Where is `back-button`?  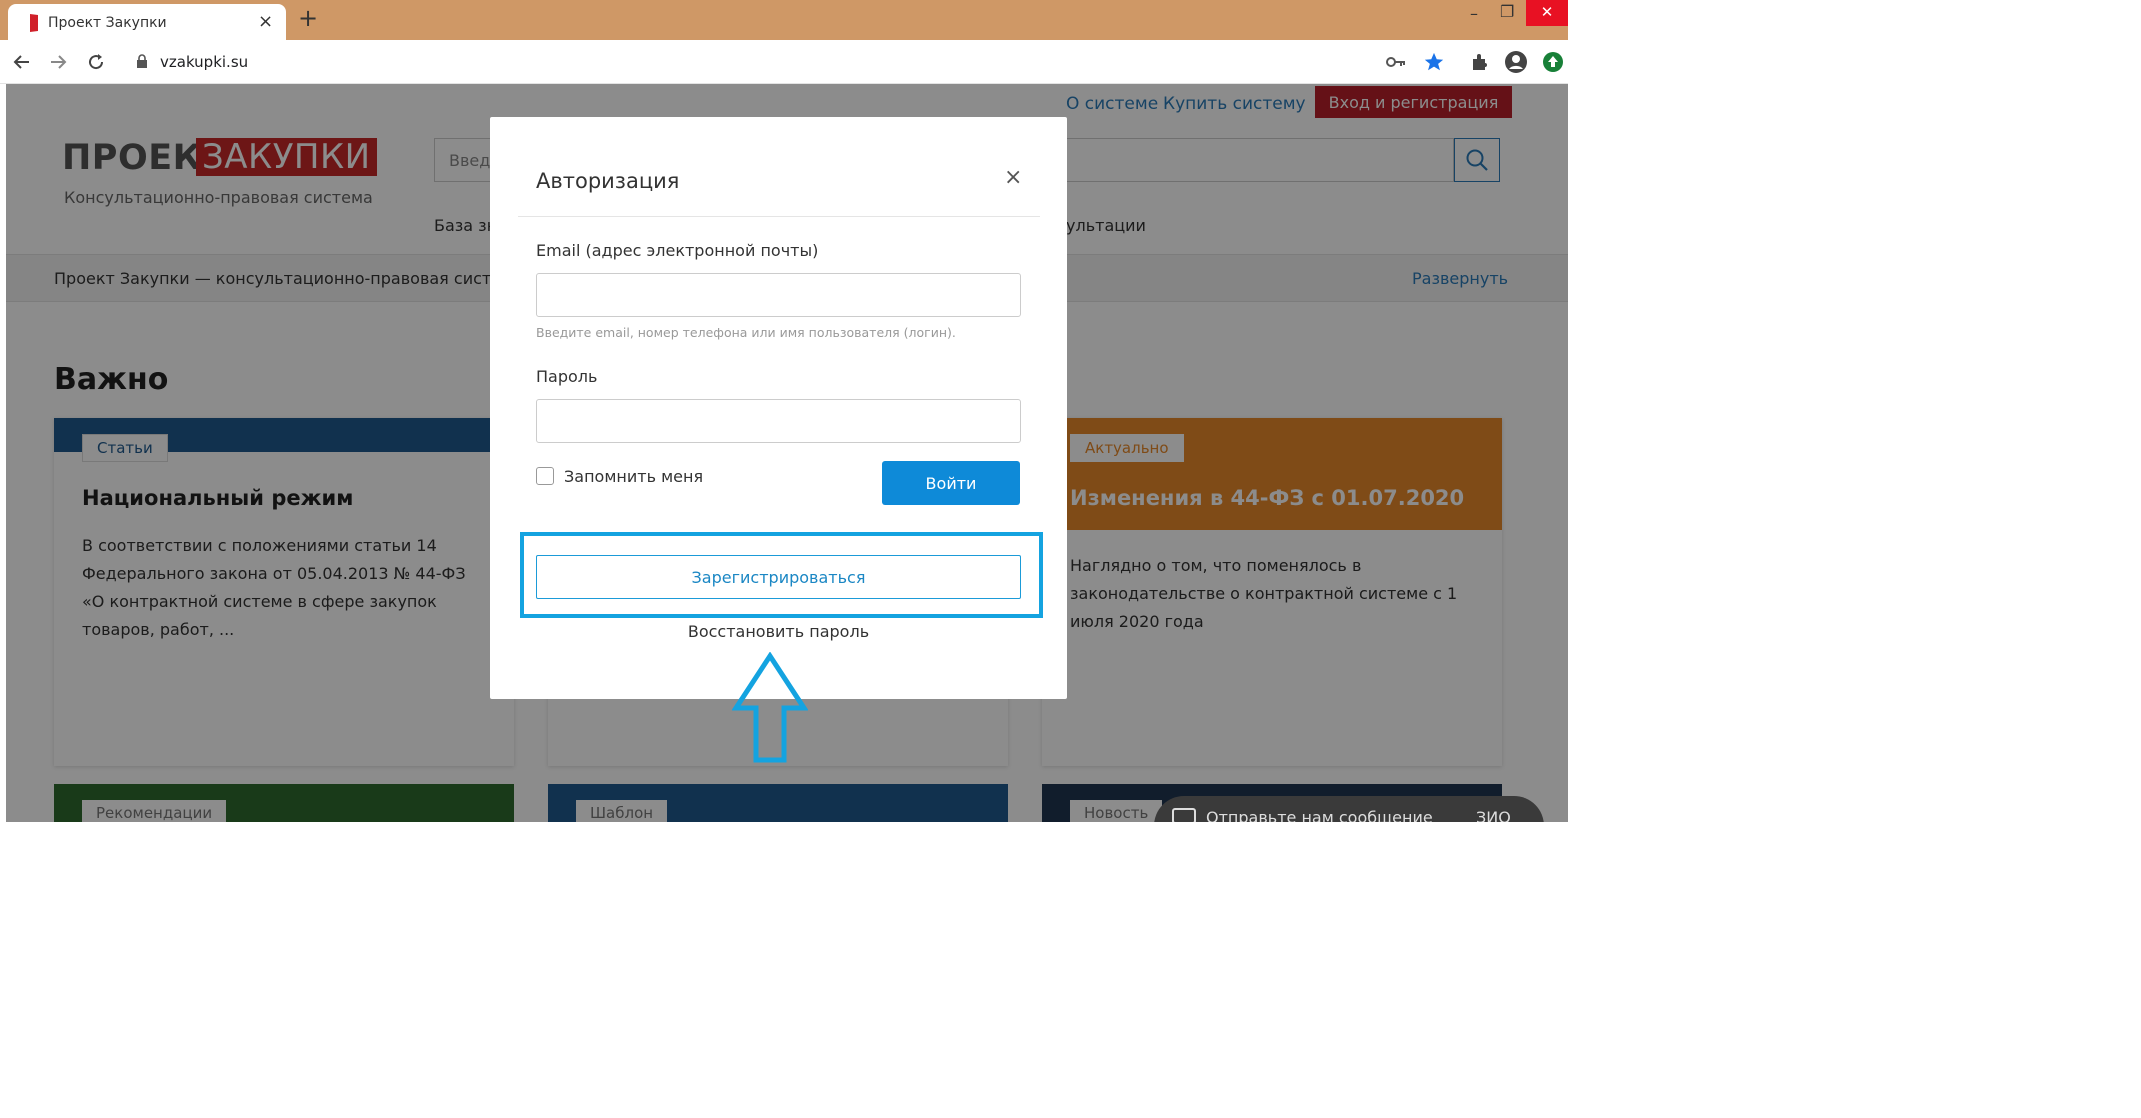 back-button is located at coordinates (22, 62).